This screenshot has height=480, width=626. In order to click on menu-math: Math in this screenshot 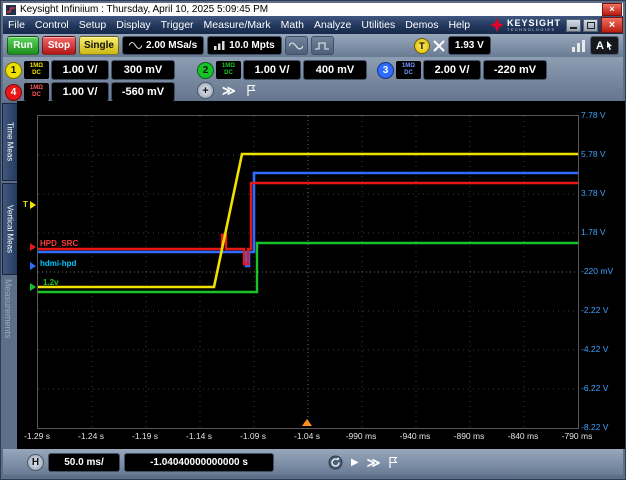, I will do `click(292, 25)`.